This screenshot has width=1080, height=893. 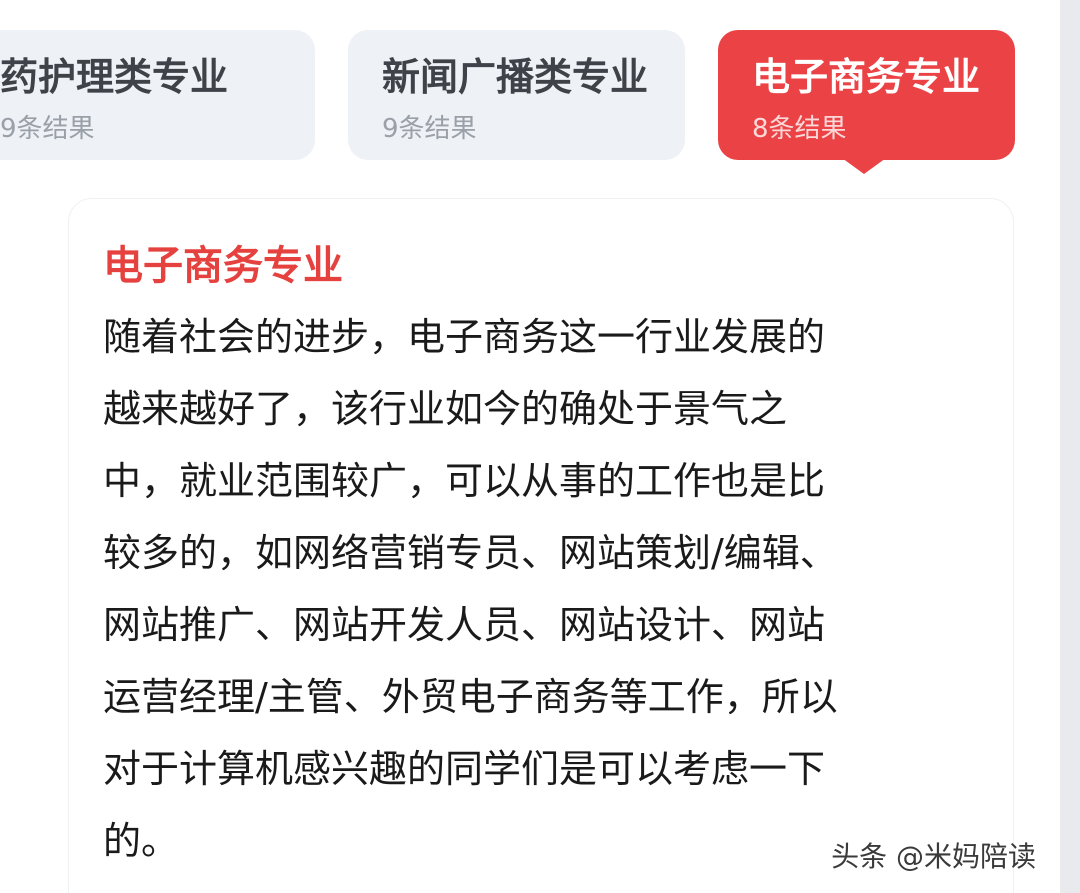 I want to click on description-line: 运营经理/主管、外贸电子商务等工作，所以, so click(x=470, y=697).